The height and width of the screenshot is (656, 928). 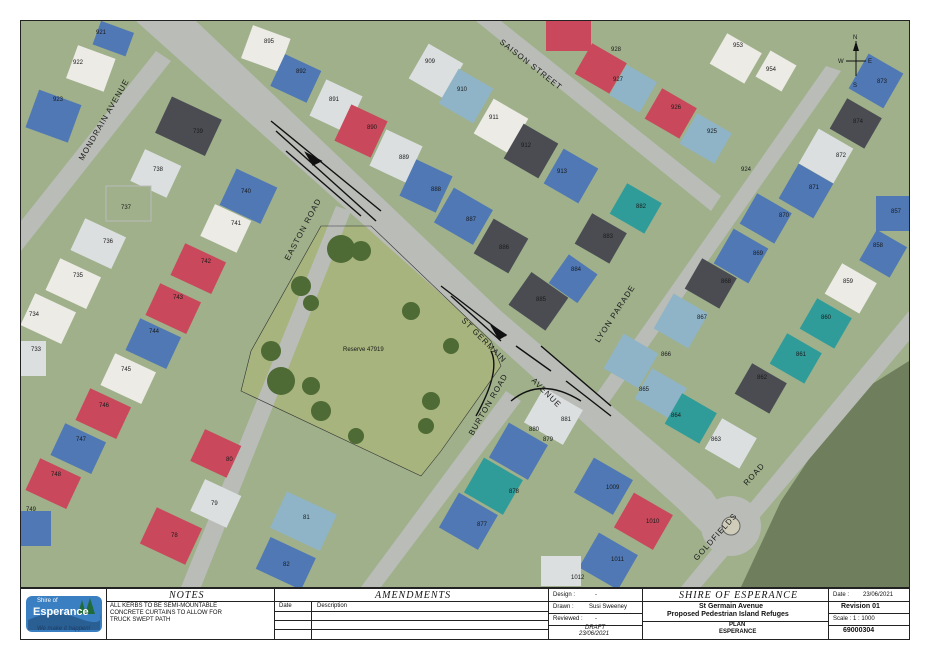 I want to click on lot-number: 953, so click(x=738, y=46).